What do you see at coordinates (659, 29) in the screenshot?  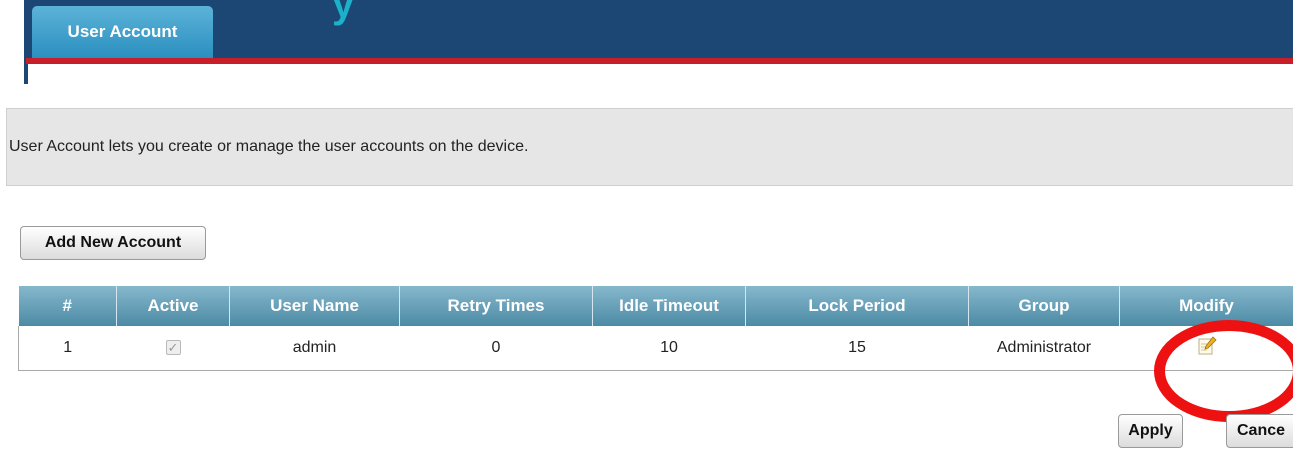 I see `header-bar` at bounding box center [659, 29].